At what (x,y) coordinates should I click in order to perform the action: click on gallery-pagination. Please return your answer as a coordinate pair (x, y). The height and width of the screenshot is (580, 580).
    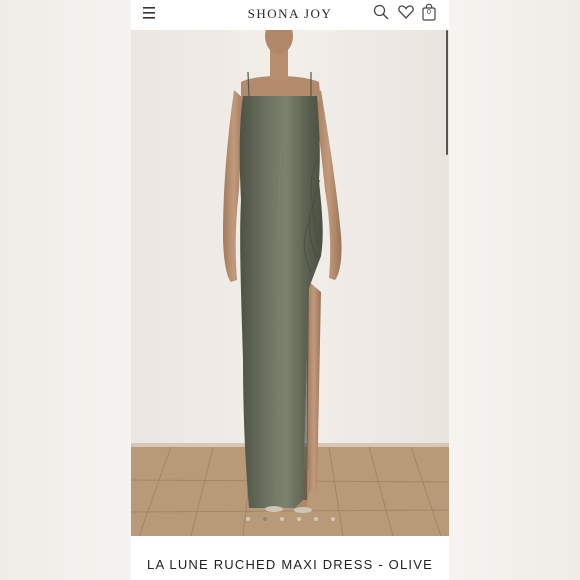
    Looking at the image, I should click on (290, 519).